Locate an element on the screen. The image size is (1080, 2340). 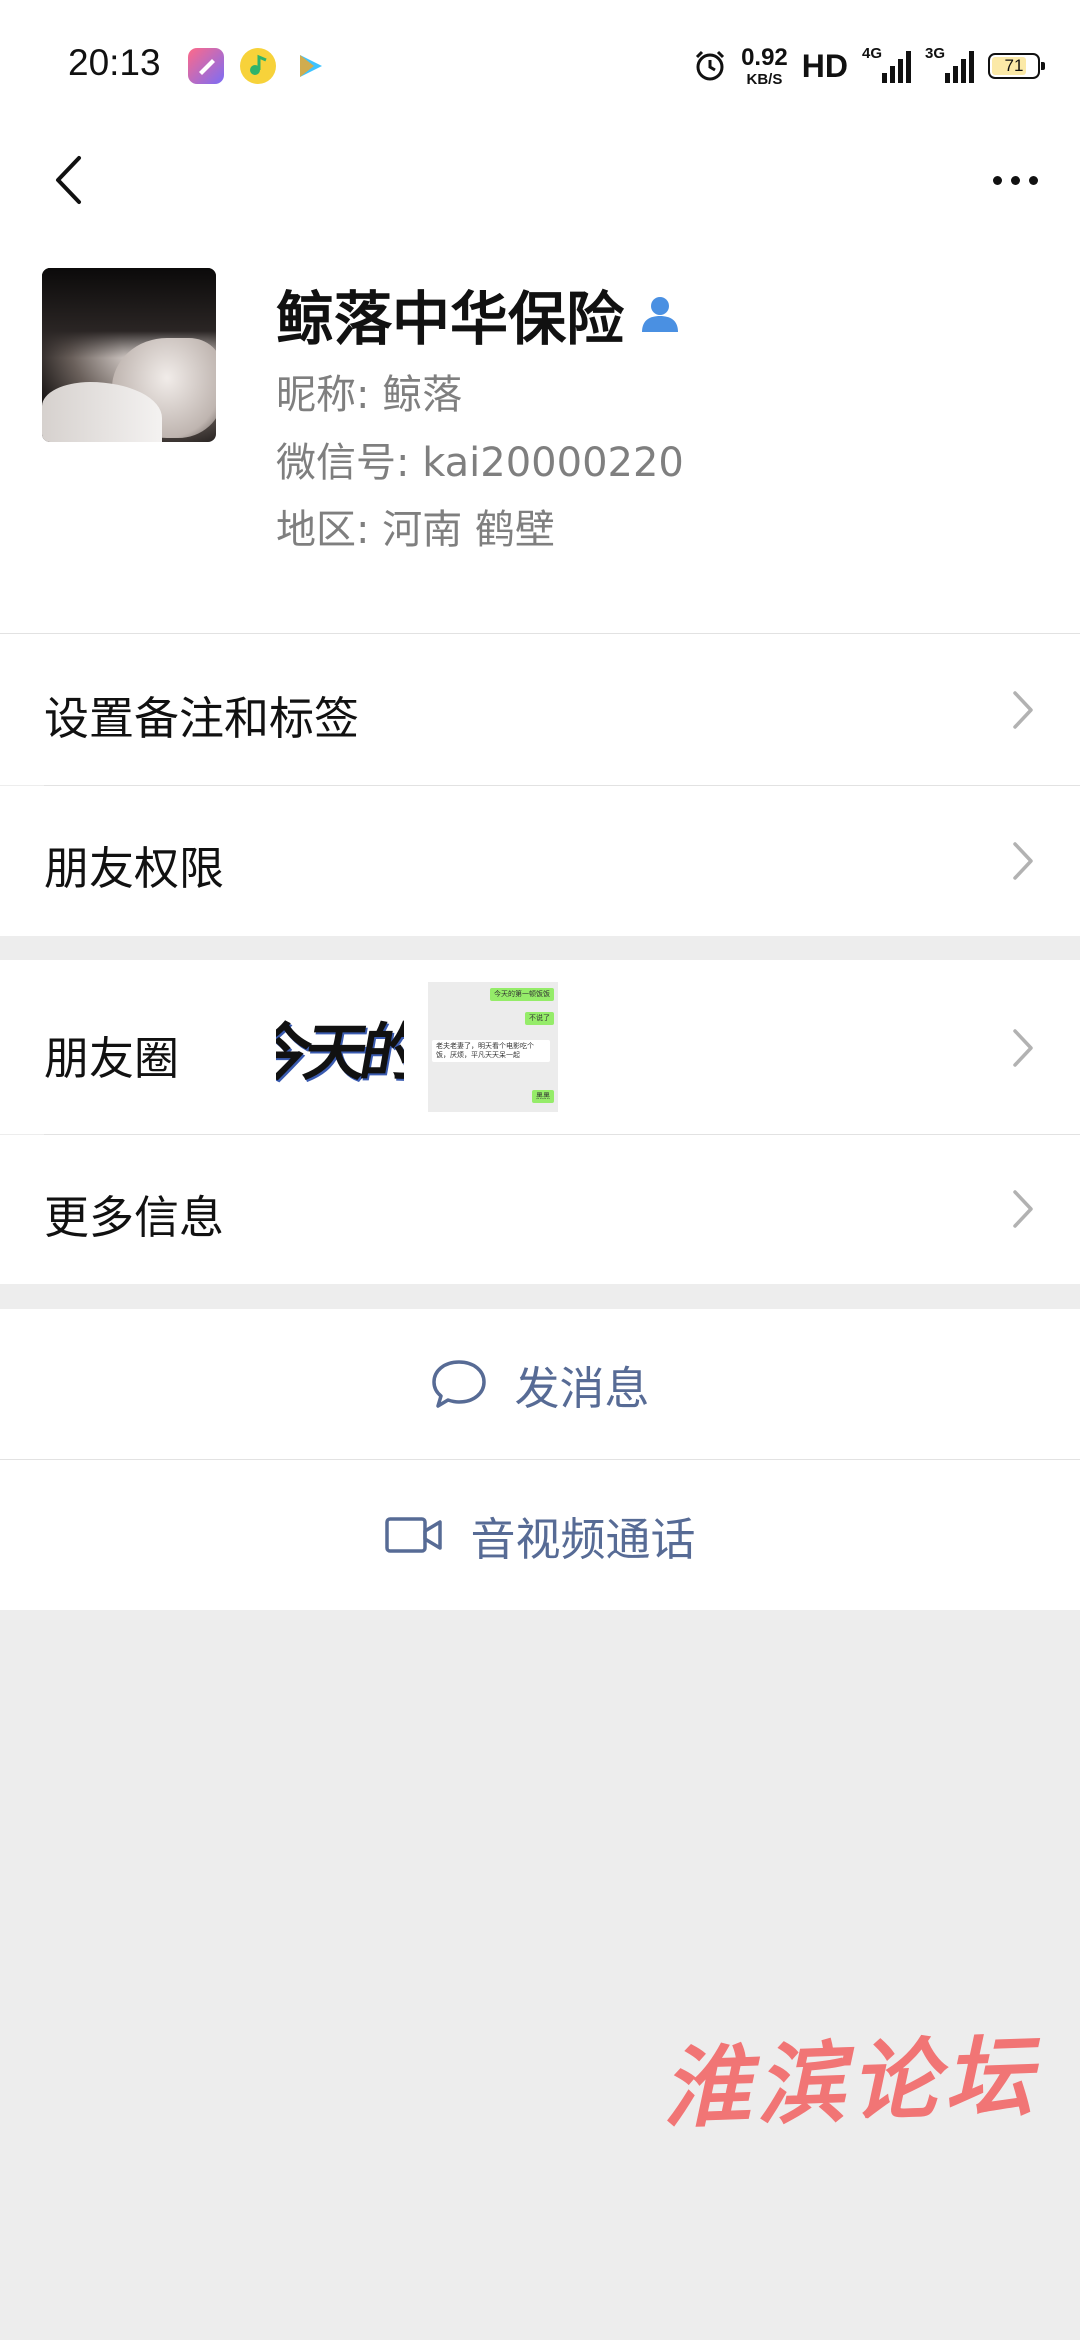
sim2-signal-icon: 3G is located at coordinates (949, 64).